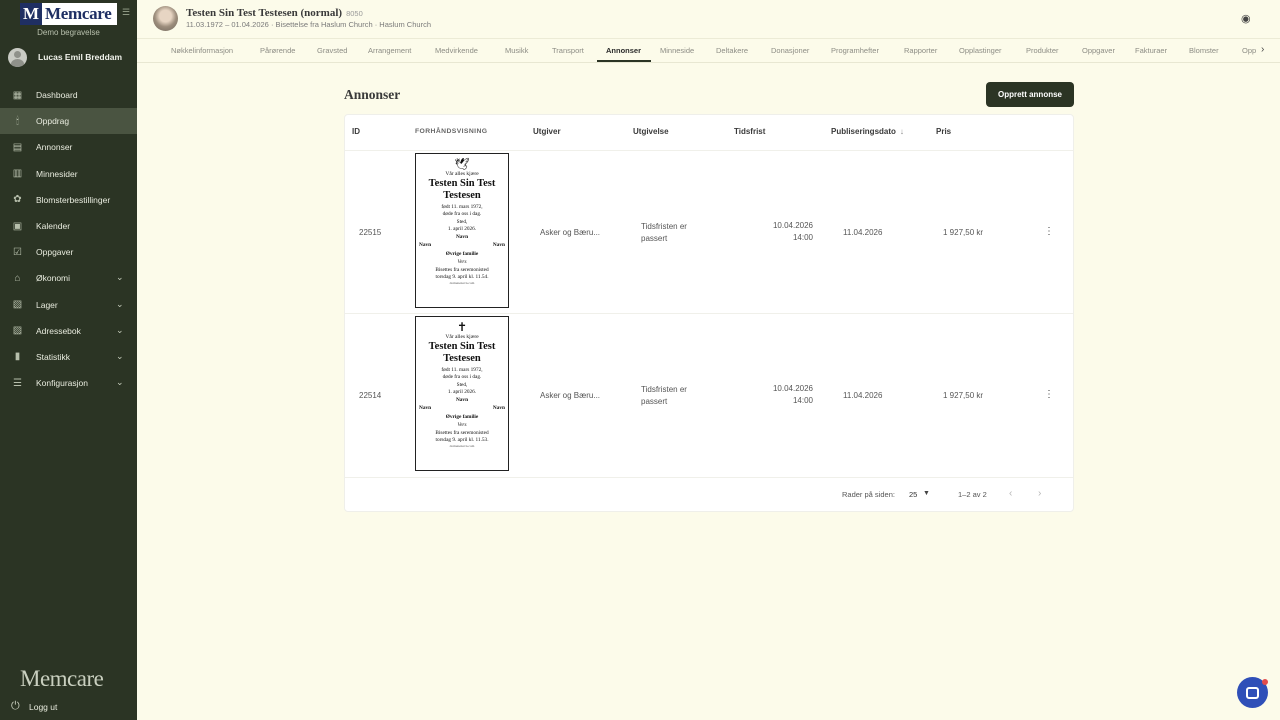 The height and width of the screenshot is (720, 1280). Describe the element at coordinates (790, 51) in the screenshot. I see `tab-donasjoner: Donasjoner` at that location.